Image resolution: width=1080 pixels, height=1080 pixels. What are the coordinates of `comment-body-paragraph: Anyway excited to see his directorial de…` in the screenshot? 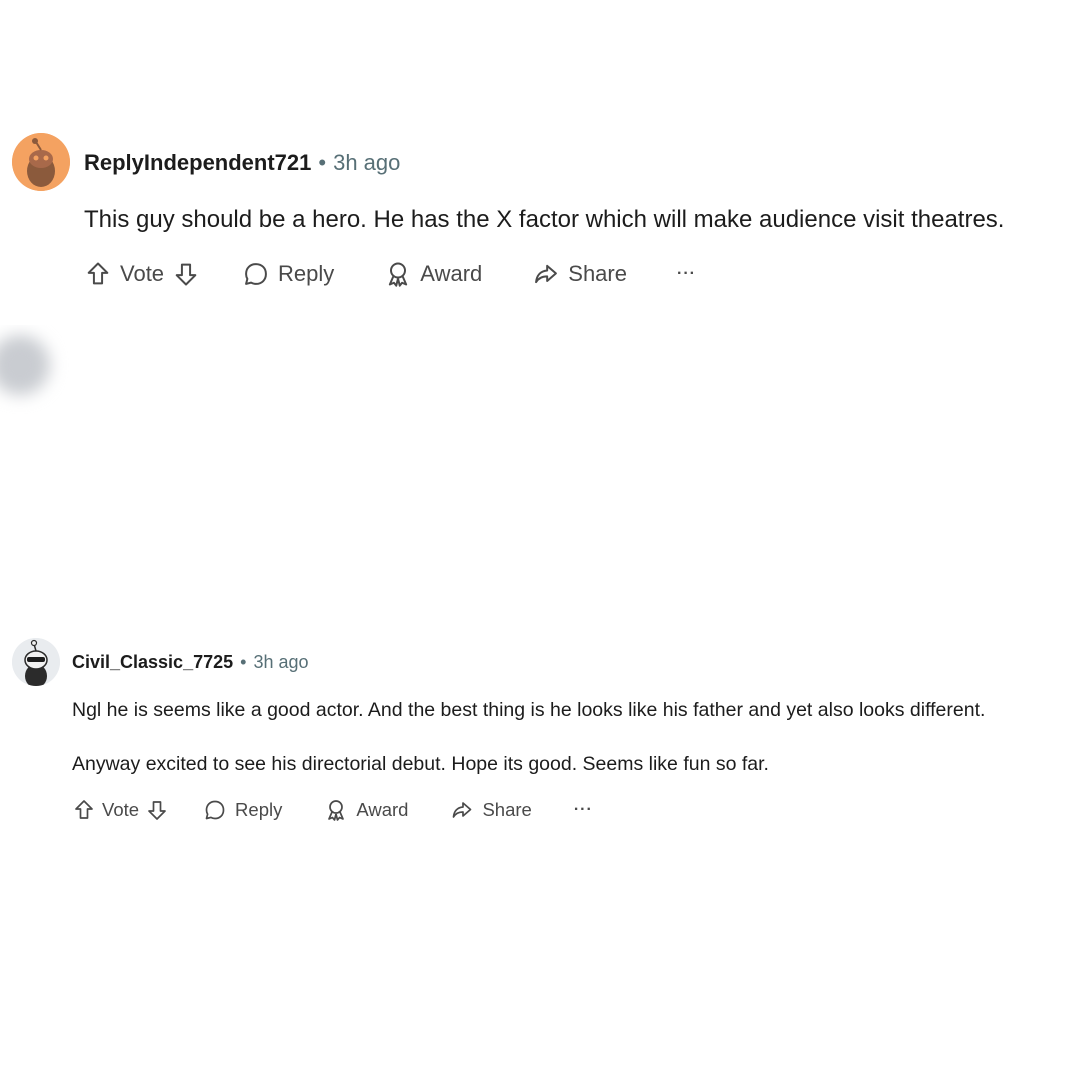 It's located at (420, 764).